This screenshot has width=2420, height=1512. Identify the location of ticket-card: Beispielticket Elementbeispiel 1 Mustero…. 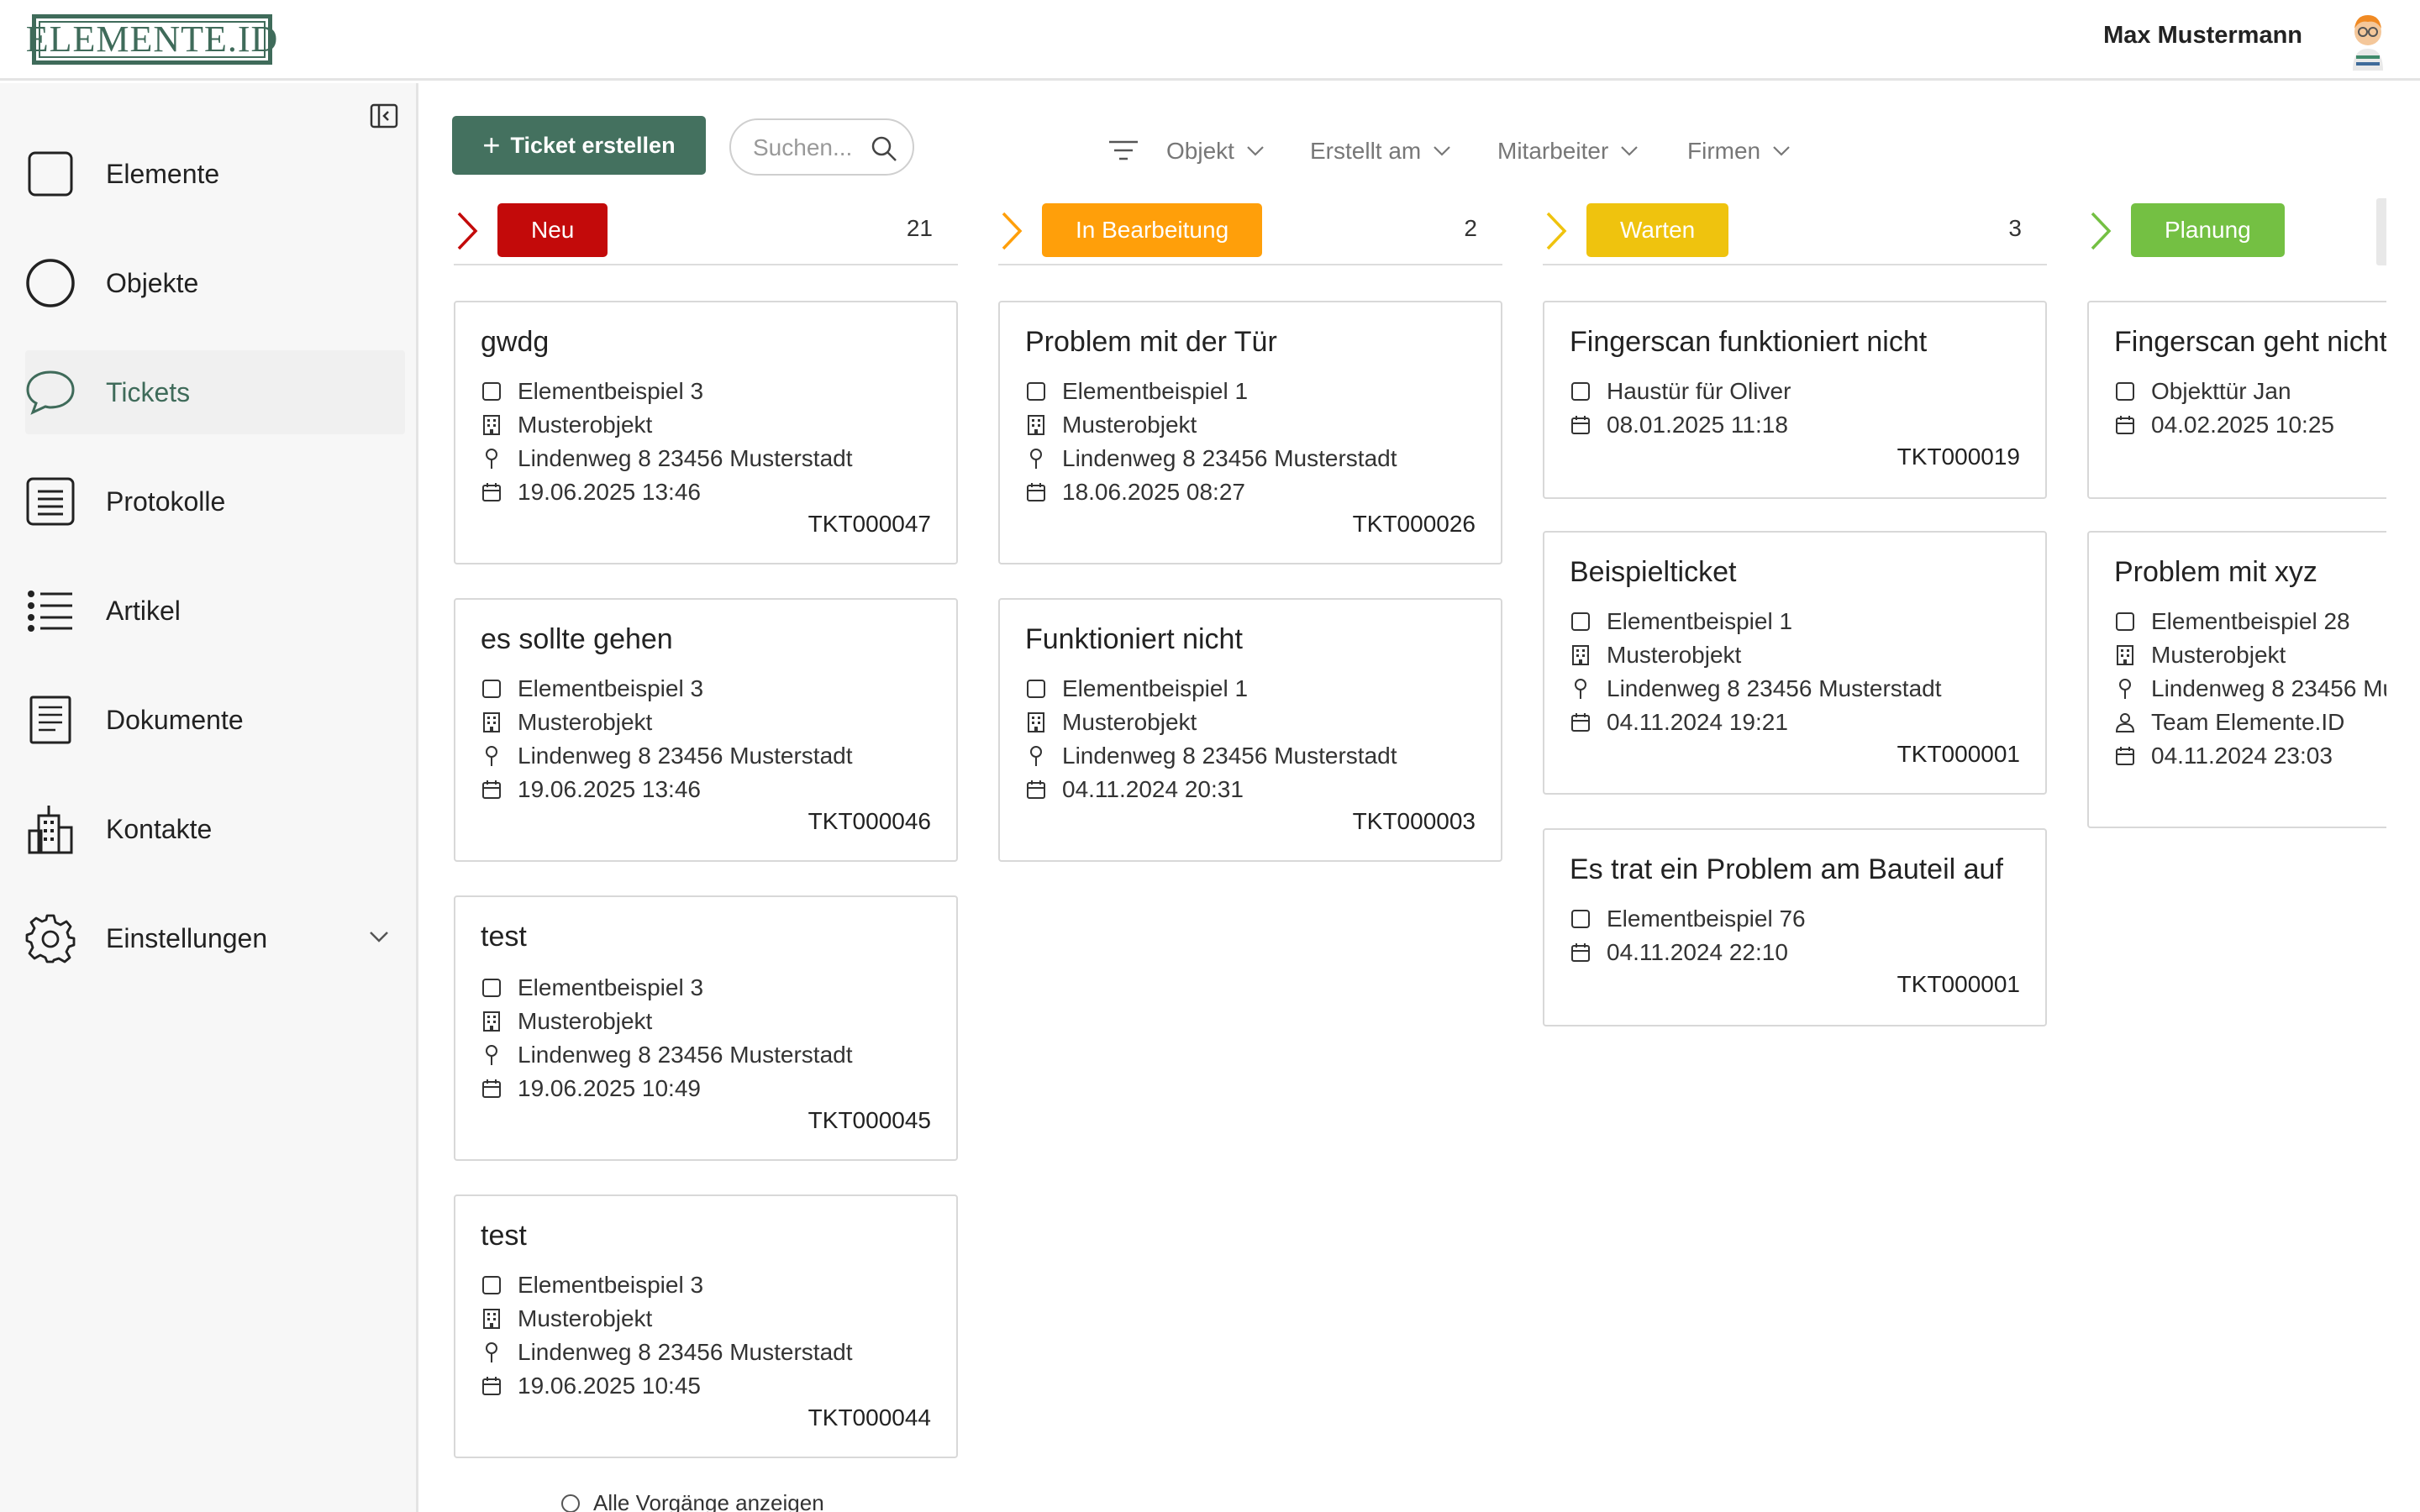
(1795, 663).